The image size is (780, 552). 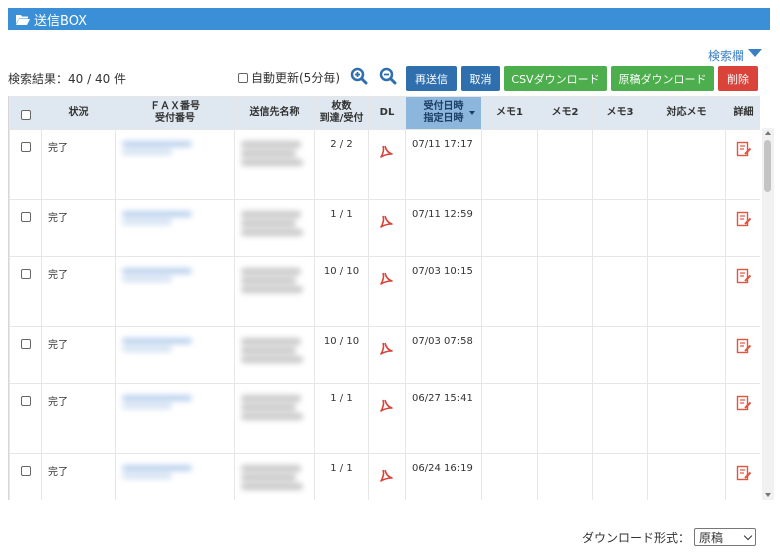 I want to click on column-fax-number: ＦＡＸ番号 受付番号, so click(x=175, y=113).